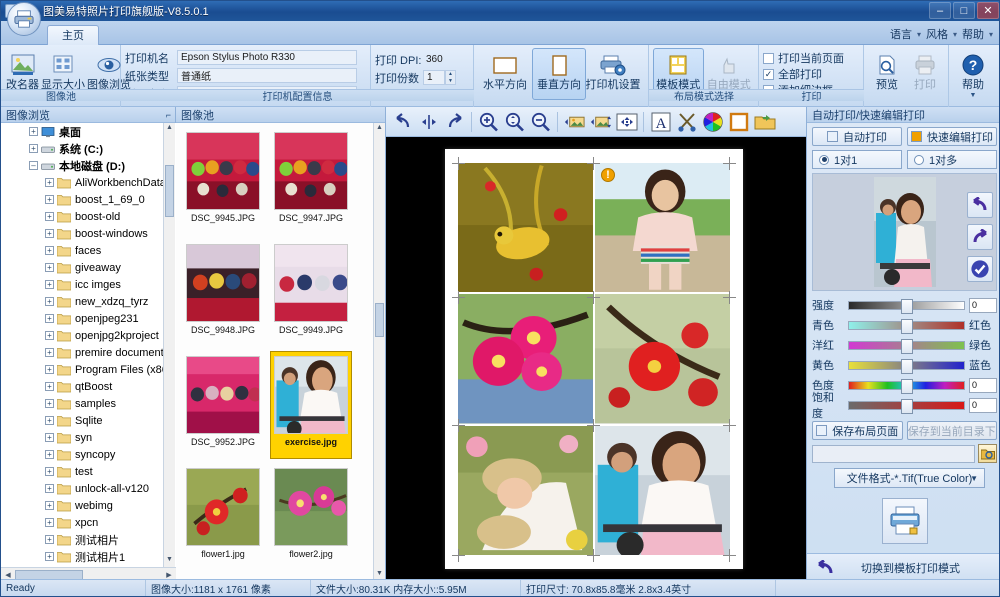 This screenshot has height=597, width=1000. Describe the element at coordinates (33, 165) in the screenshot. I see `tree-collapse-icon: –` at that location.